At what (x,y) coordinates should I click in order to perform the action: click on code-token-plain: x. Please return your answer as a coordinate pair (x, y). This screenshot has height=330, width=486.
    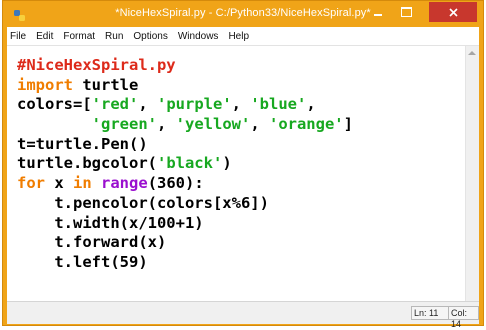
    Looking at the image, I should click on (59, 183).